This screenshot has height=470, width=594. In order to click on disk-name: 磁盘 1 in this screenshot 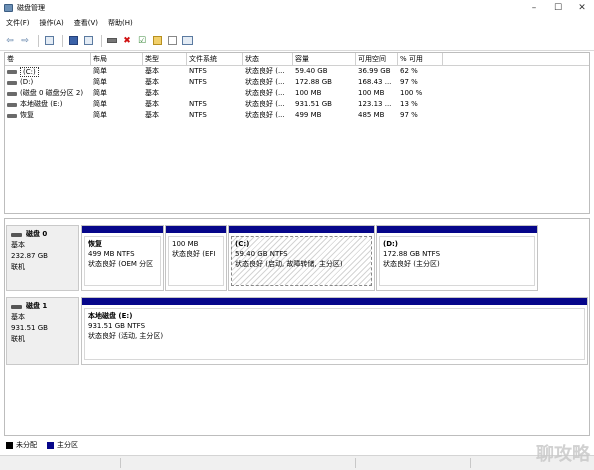, I will do `click(37, 306)`.